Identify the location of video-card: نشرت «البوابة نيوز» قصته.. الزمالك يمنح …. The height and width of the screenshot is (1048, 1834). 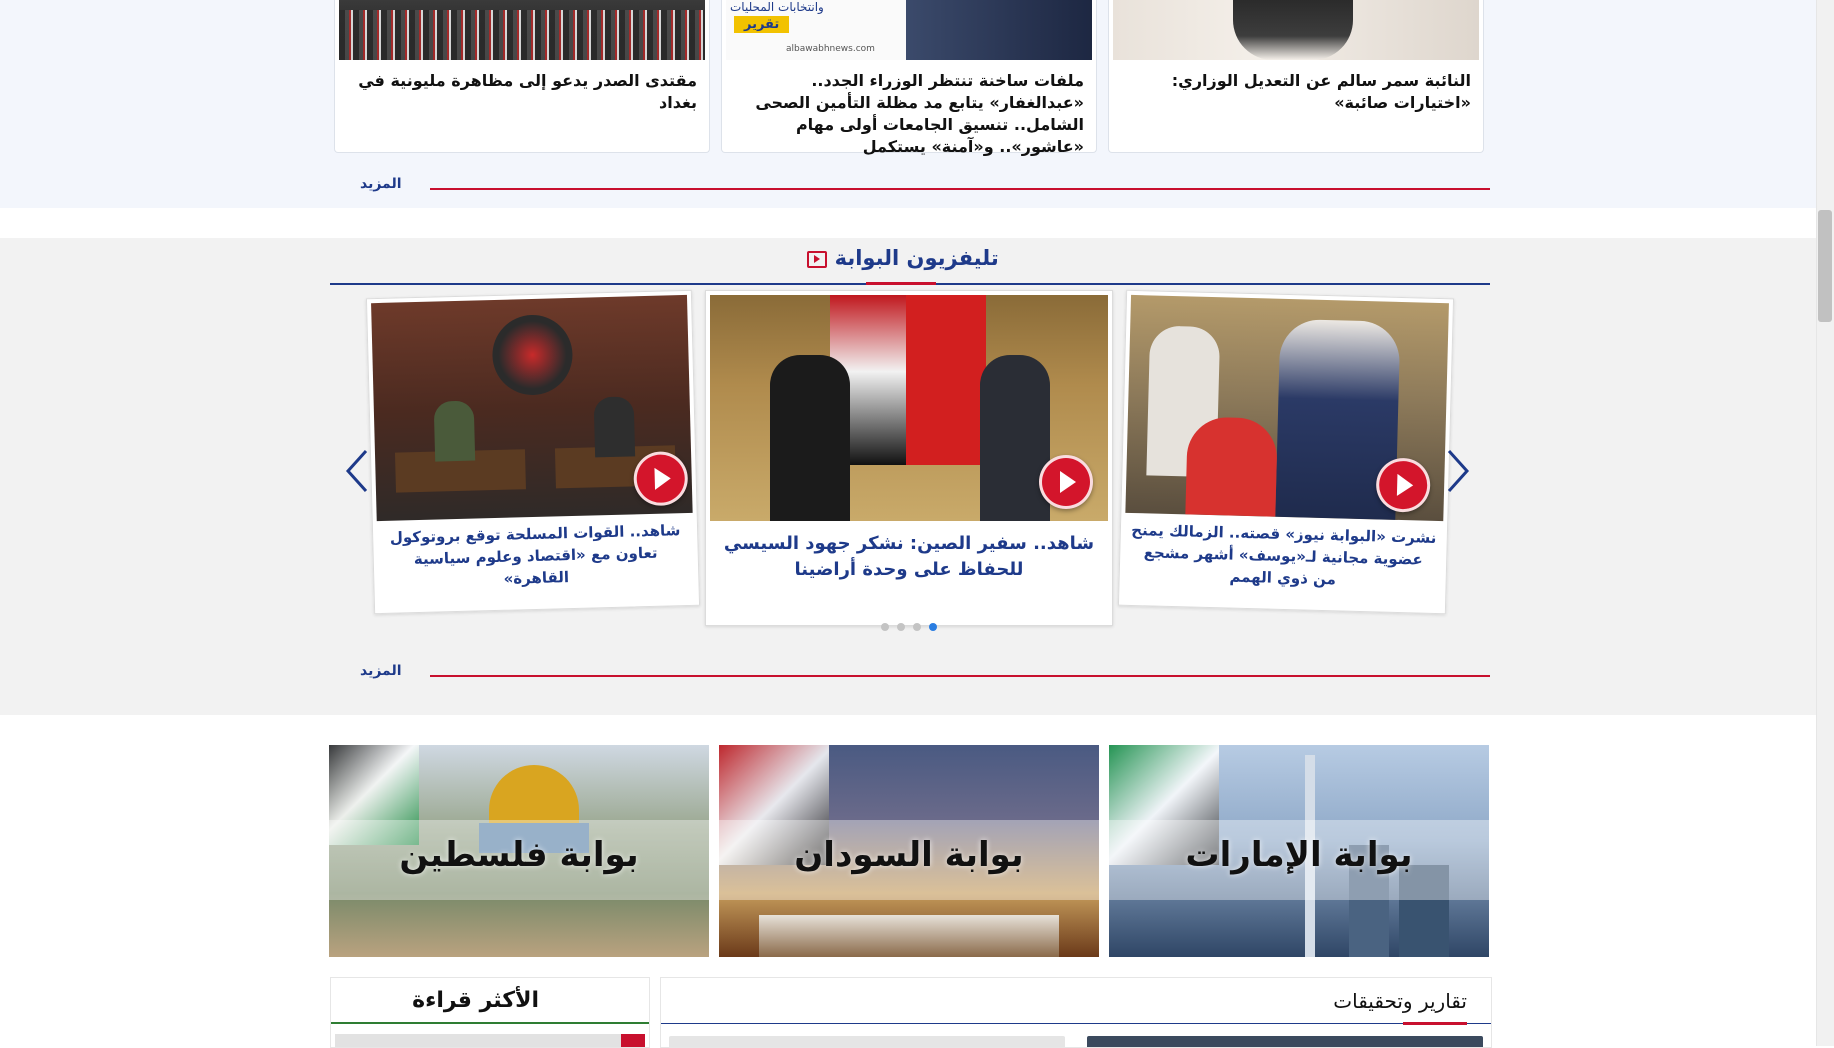
(1286, 452).